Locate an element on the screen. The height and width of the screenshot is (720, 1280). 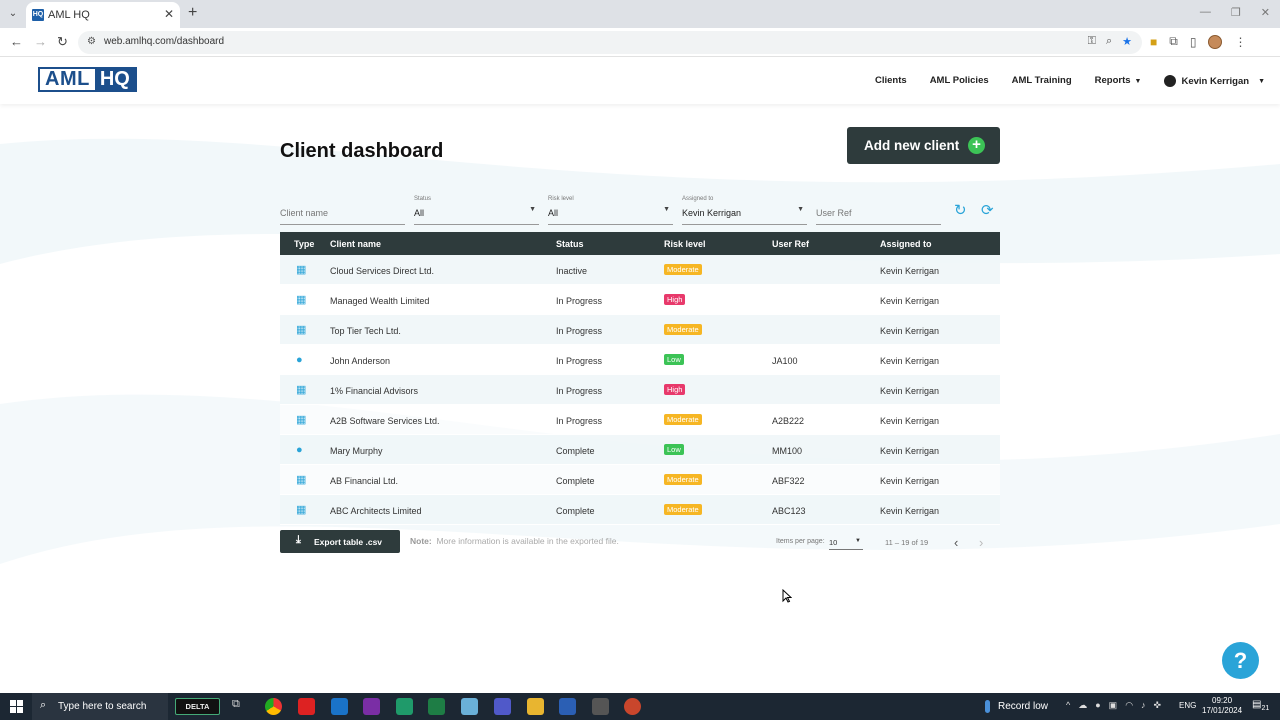
items-per-page-select: 10 ▼ is located at coordinates (846, 542).